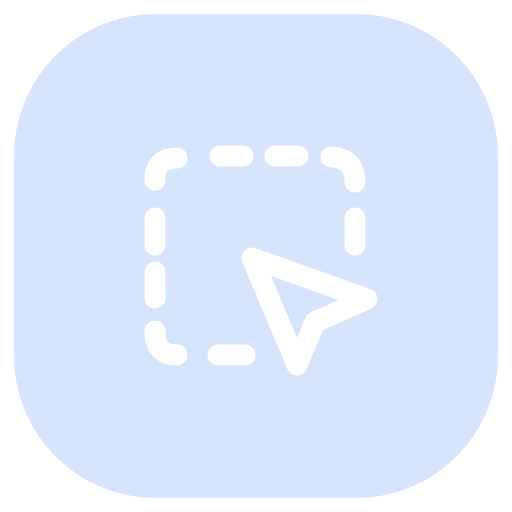 This screenshot has height=512, width=512. Describe the element at coordinates (343, 169) in the screenshot. I see `dashed-selection-corner-top-right` at that location.